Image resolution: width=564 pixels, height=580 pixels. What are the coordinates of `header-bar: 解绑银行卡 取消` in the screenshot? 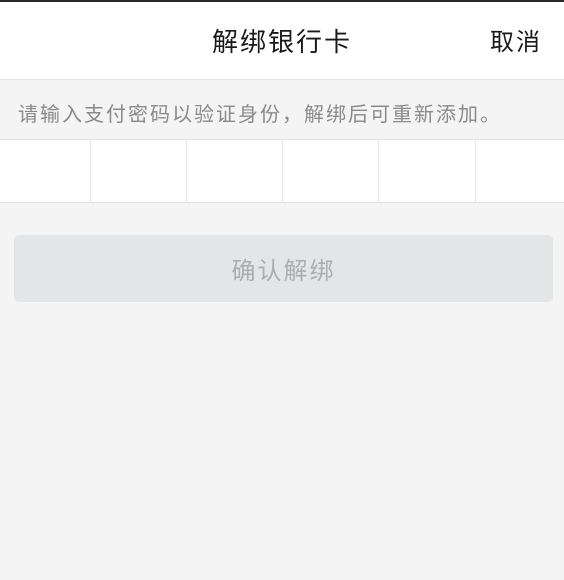 It's located at (282, 41).